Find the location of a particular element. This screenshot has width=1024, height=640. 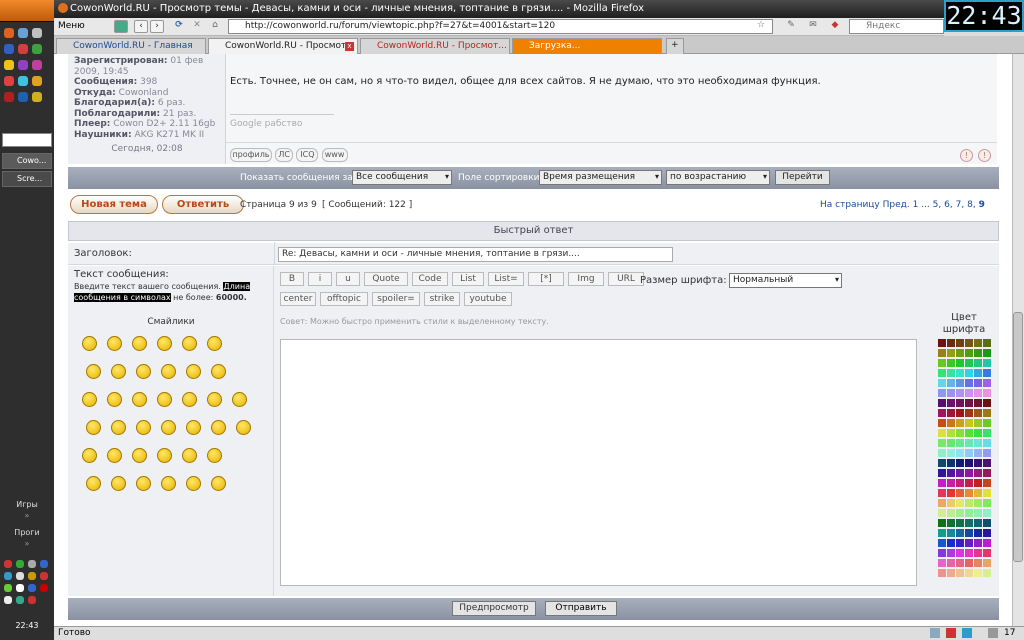

bbcode-button: spoiler= is located at coordinates (396, 299).